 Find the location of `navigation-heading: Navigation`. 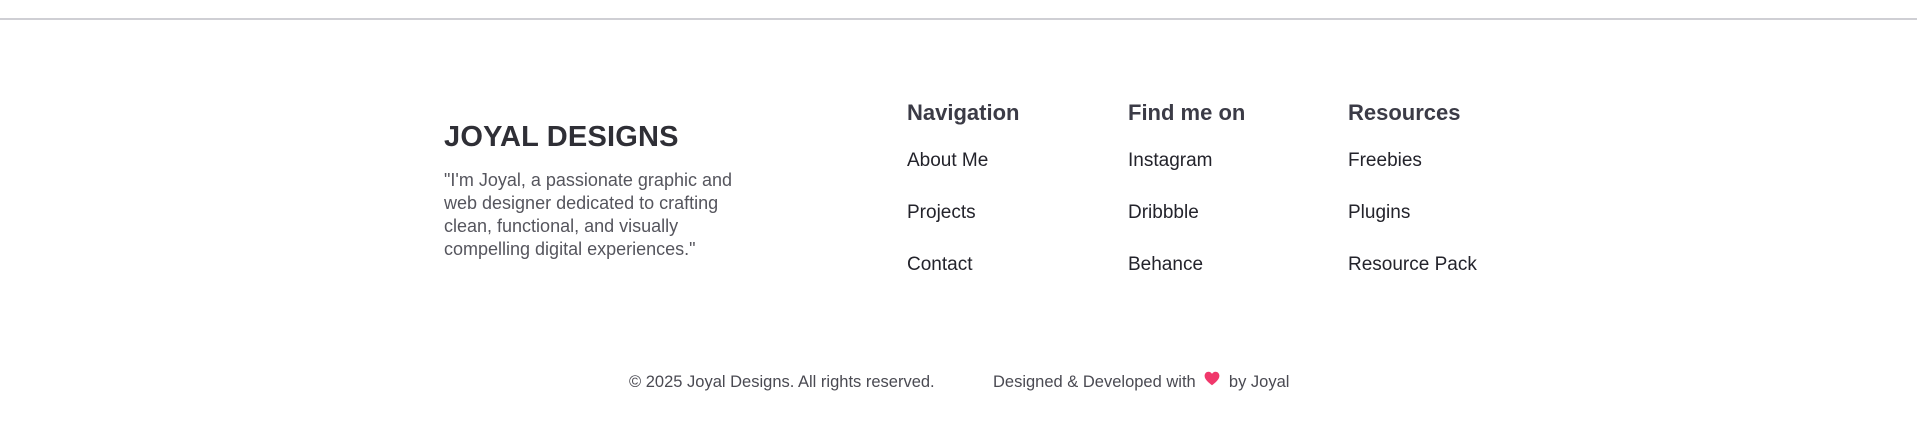

navigation-heading: Navigation is located at coordinates (963, 112).